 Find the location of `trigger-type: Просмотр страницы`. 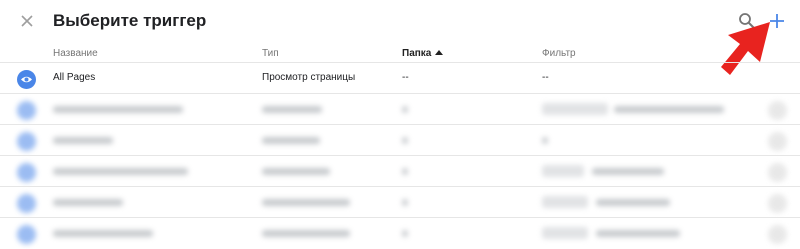

trigger-type: Просмотр страницы is located at coordinates (309, 77).